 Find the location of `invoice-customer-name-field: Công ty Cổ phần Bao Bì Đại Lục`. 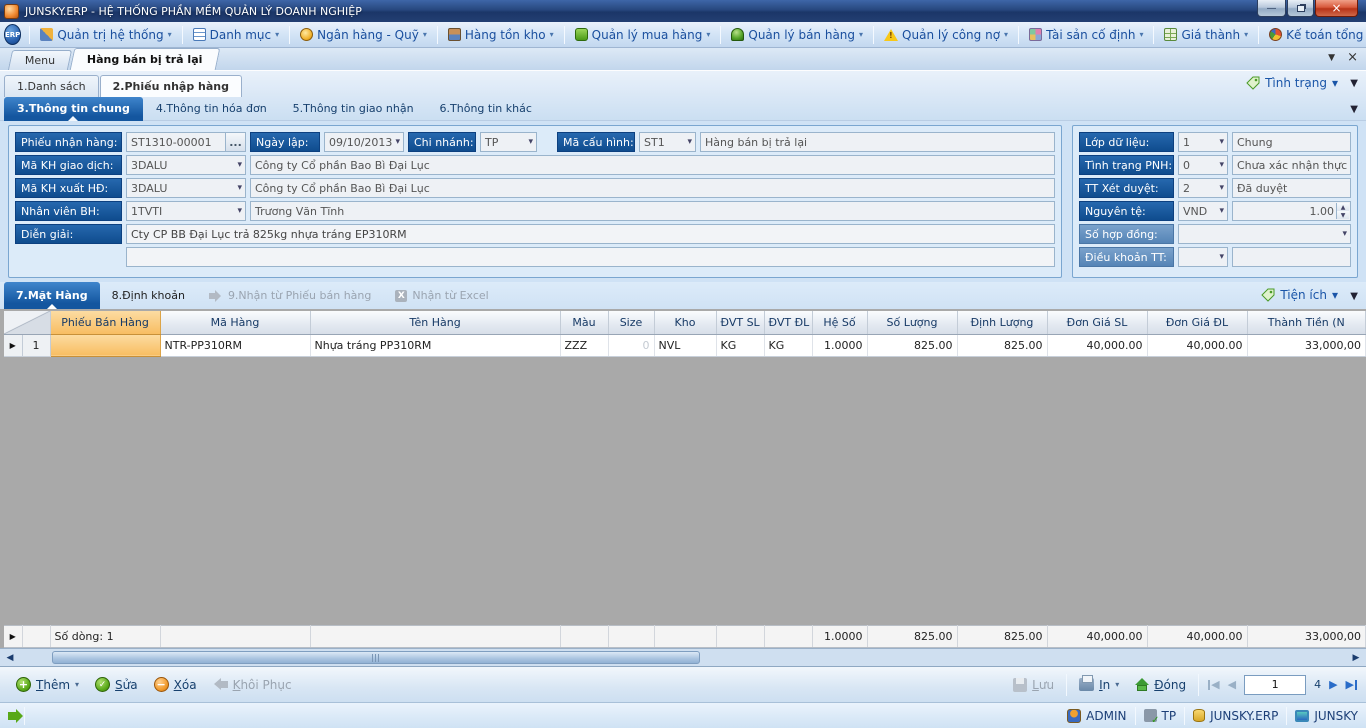

invoice-customer-name-field: Công ty Cổ phần Bao Bì Đại Lục is located at coordinates (652, 188).